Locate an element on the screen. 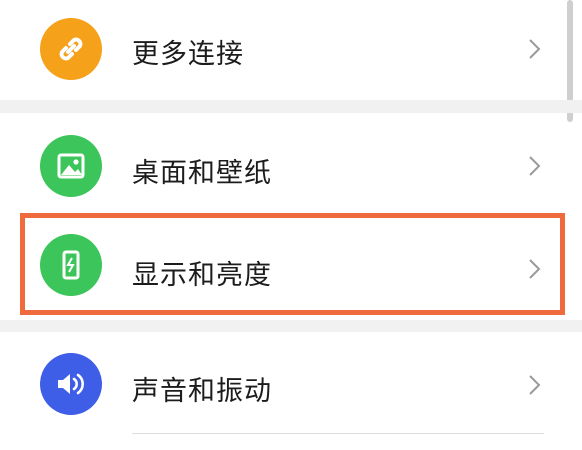 Image resolution: width=582 pixels, height=450 pixels. wallpaper-icon is located at coordinates (71, 166).